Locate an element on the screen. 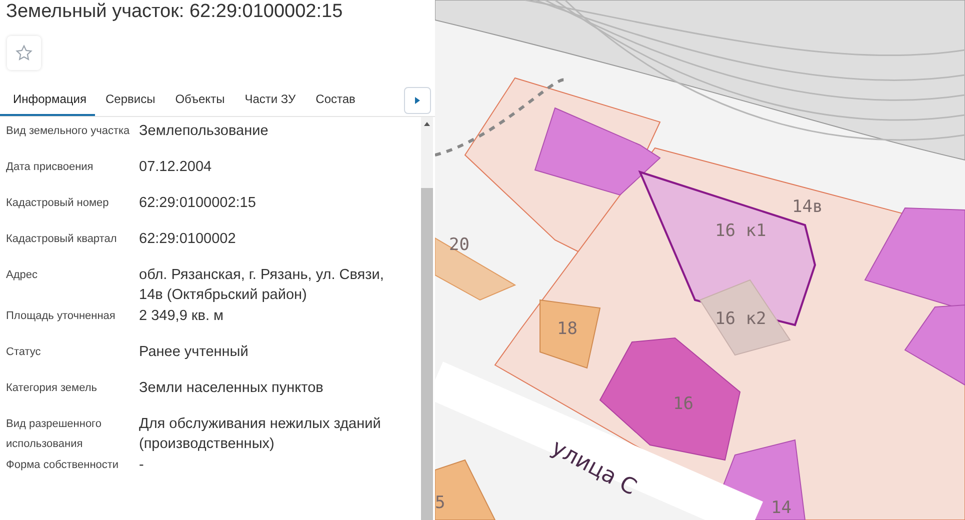 This screenshot has width=965, height=520. map-label: 20 is located at coordinates (459, 245).